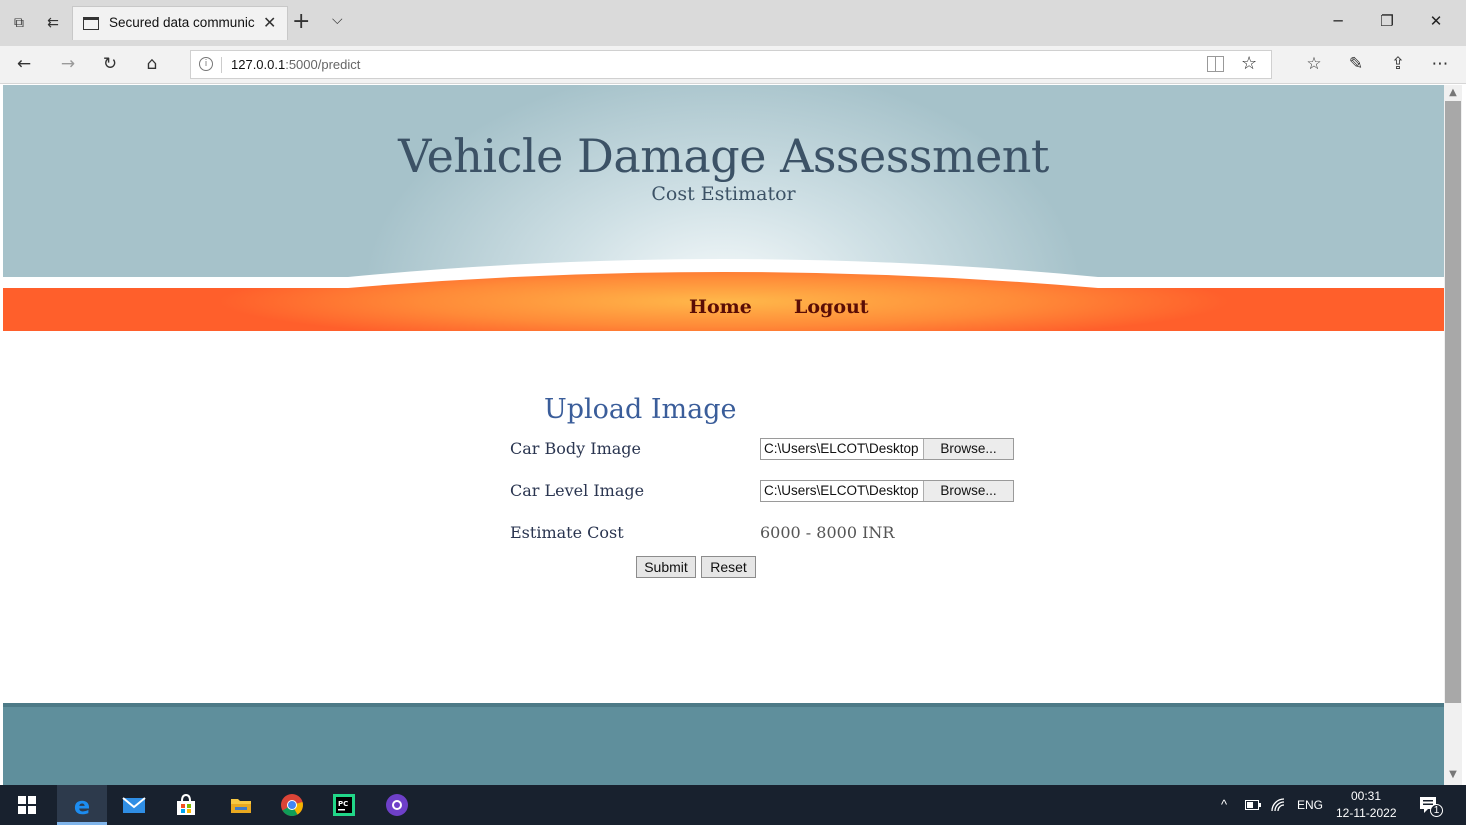 This screenshot has height=825, width=1466. What do you see at coordinates (292, 805) in the screenshot?
I see `chrome-icon` at bounding box center [292, 805].